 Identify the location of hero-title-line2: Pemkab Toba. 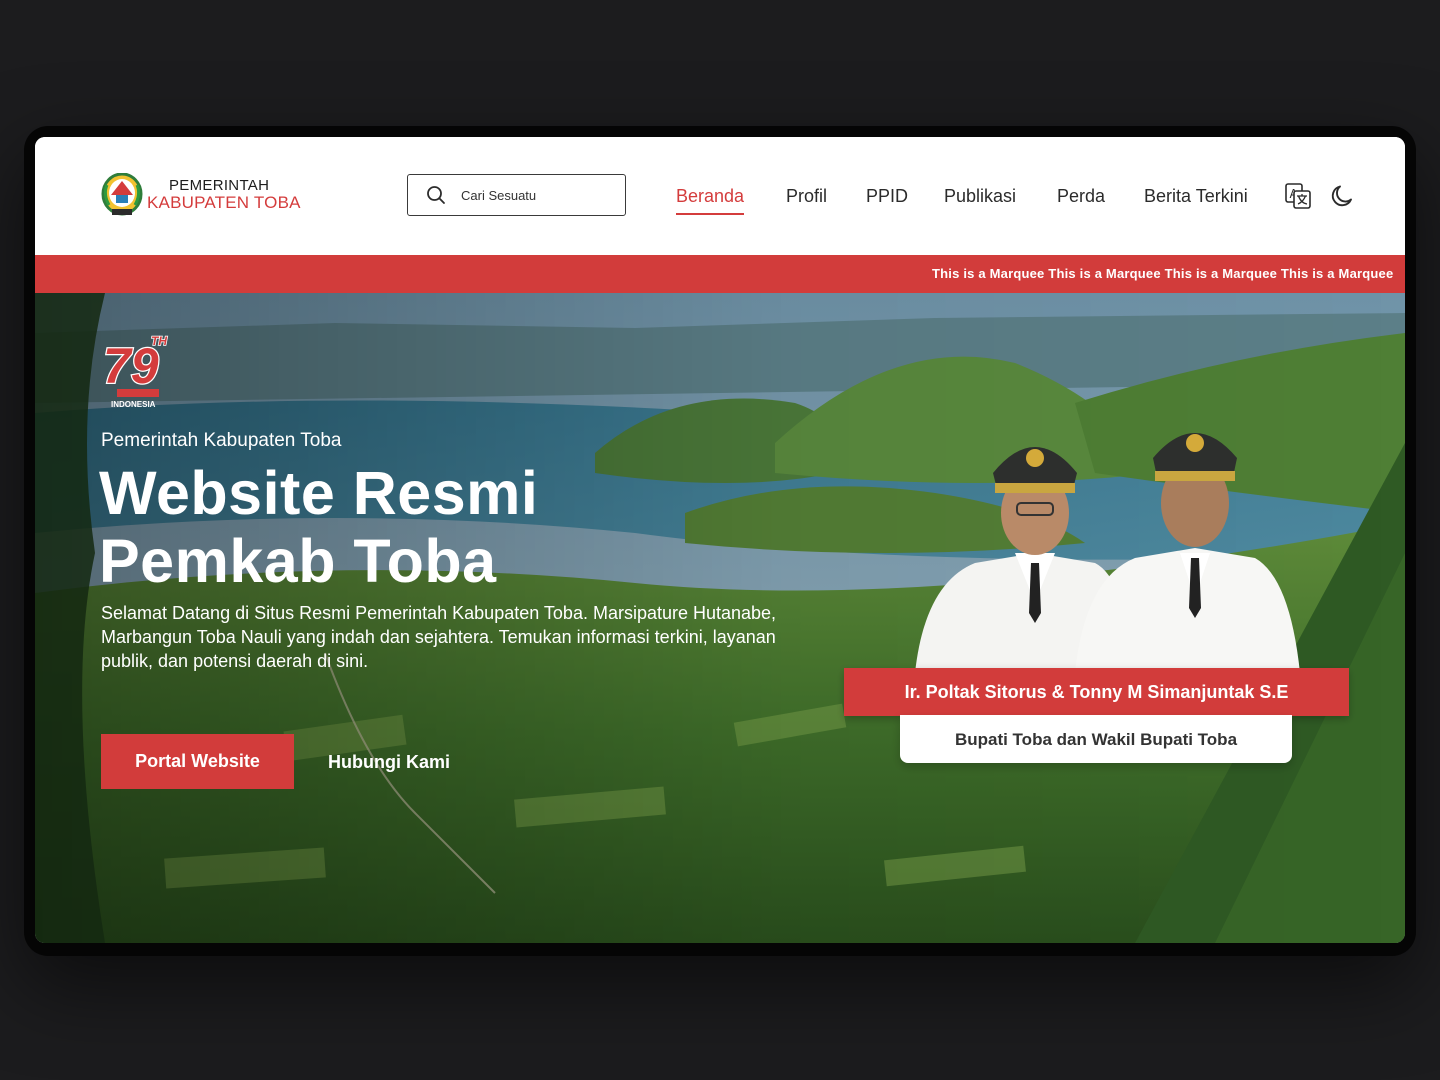
(298, 561).